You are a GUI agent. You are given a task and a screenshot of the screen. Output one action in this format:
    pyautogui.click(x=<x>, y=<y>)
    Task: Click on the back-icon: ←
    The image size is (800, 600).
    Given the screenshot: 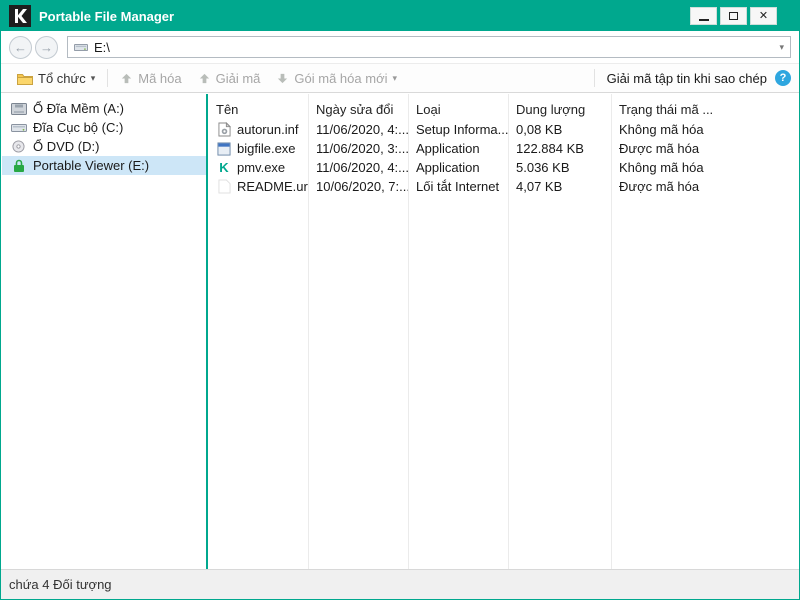 What is the action you would take?
    pyautogui.click(x=20, y=47)
    